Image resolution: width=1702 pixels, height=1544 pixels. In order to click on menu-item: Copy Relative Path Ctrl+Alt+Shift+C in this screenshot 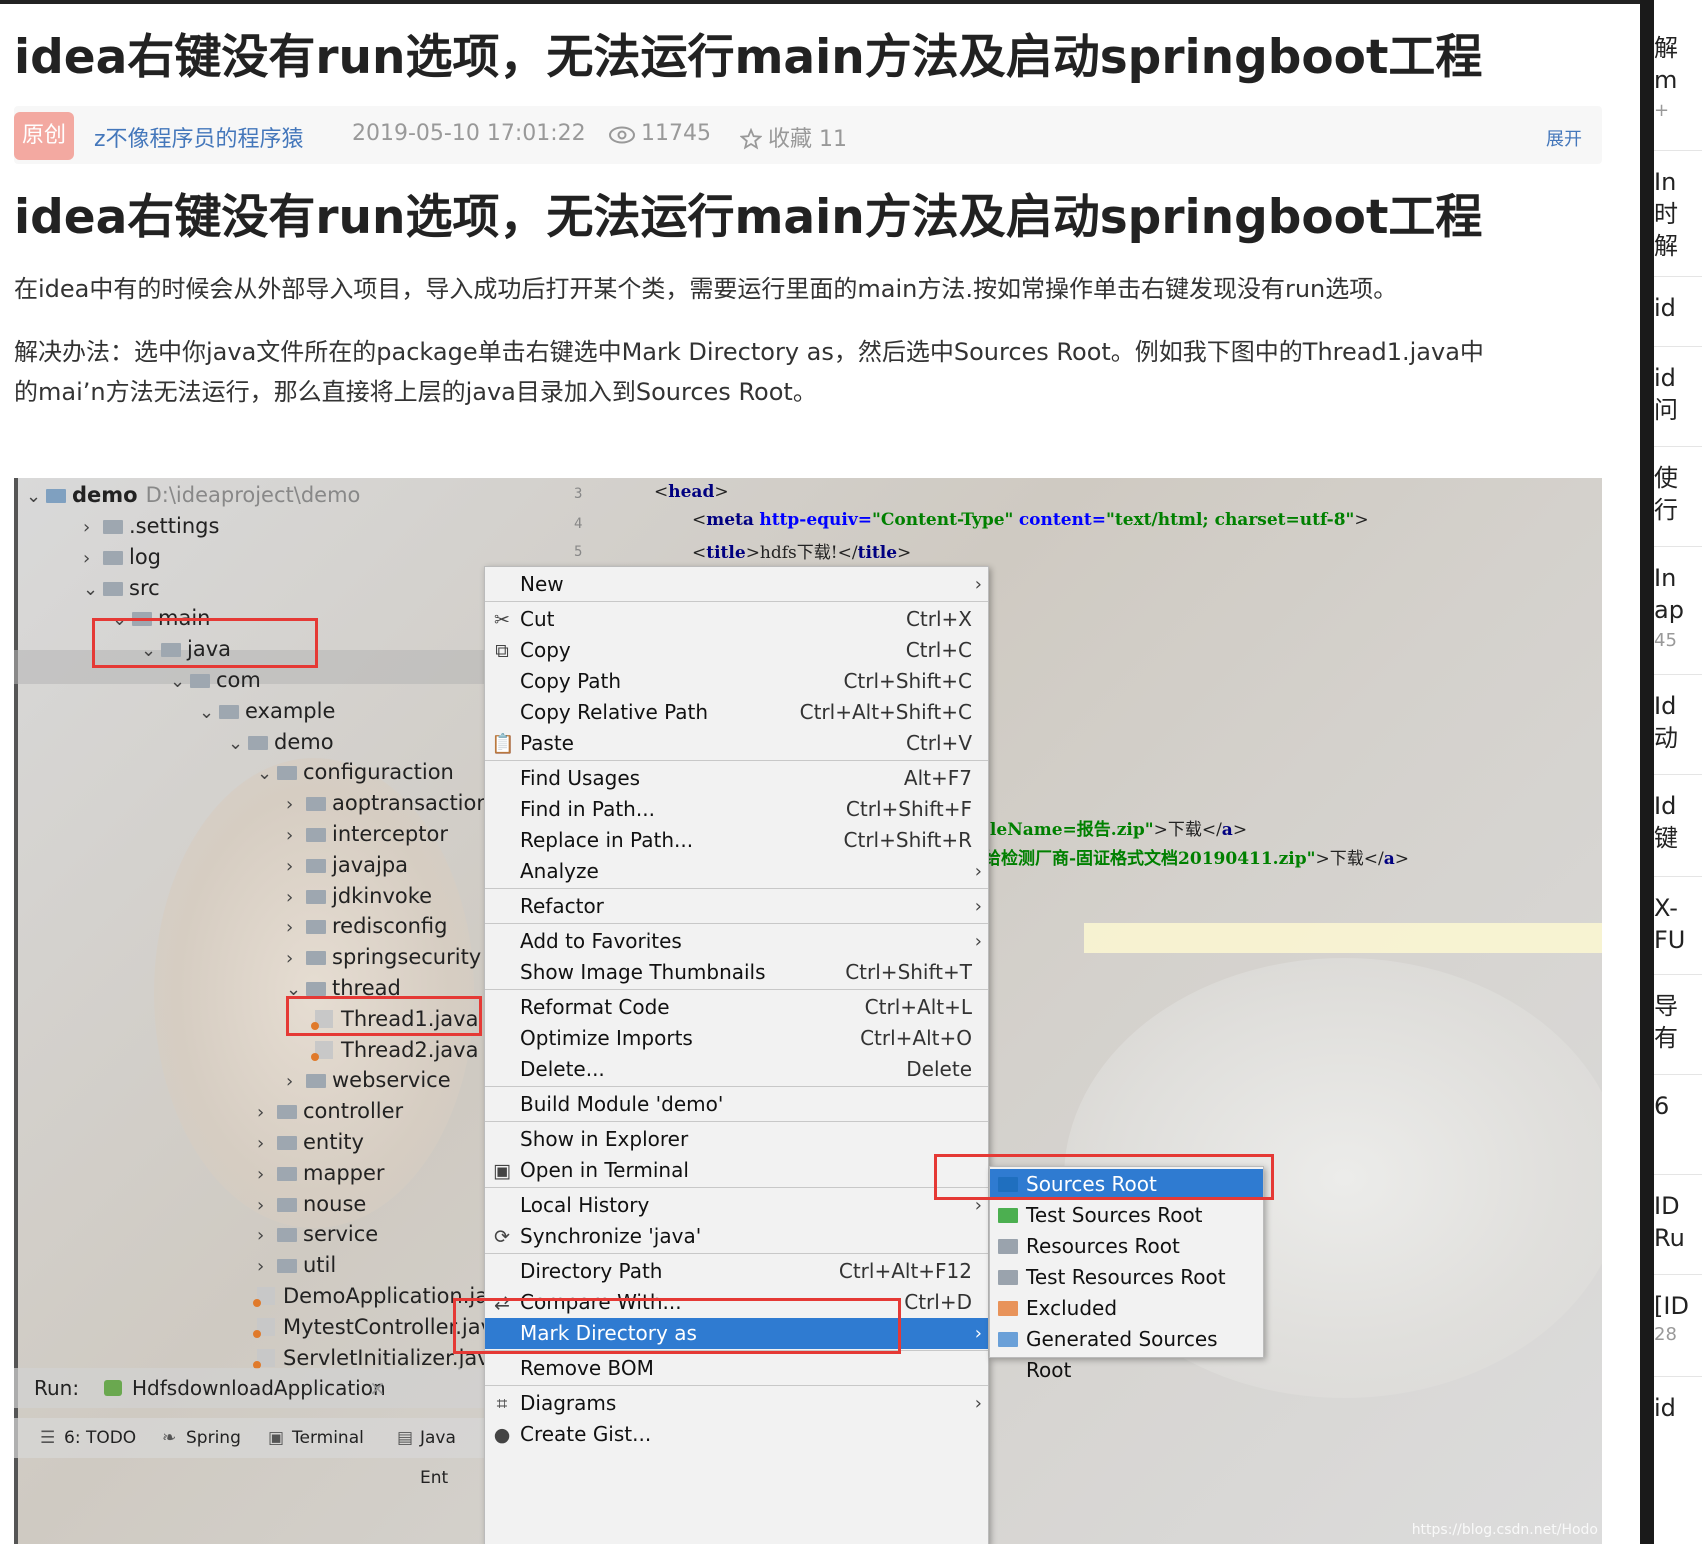, I will do `click(736, 712)`.